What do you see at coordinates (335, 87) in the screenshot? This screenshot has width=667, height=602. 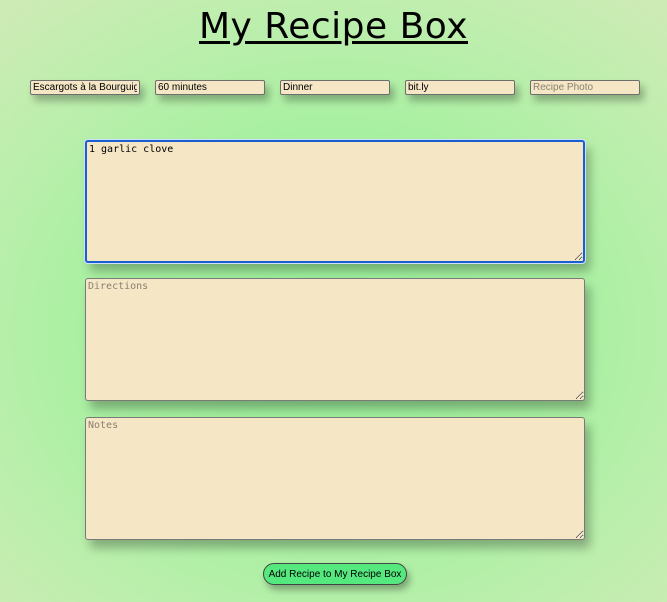 I see `recipe-category-input` at bounding box center [335, 87].